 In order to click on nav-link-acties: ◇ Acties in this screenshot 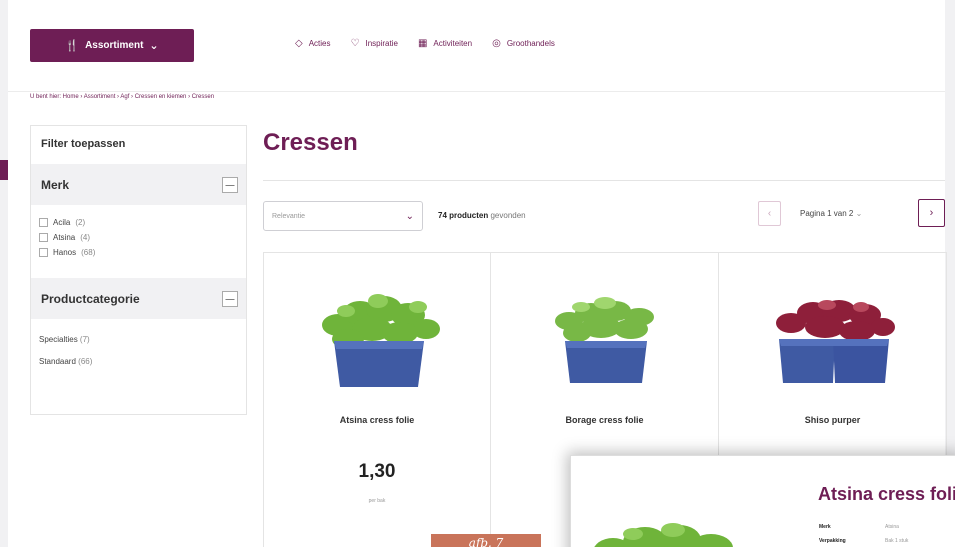, I will do `click(313, 43)`.